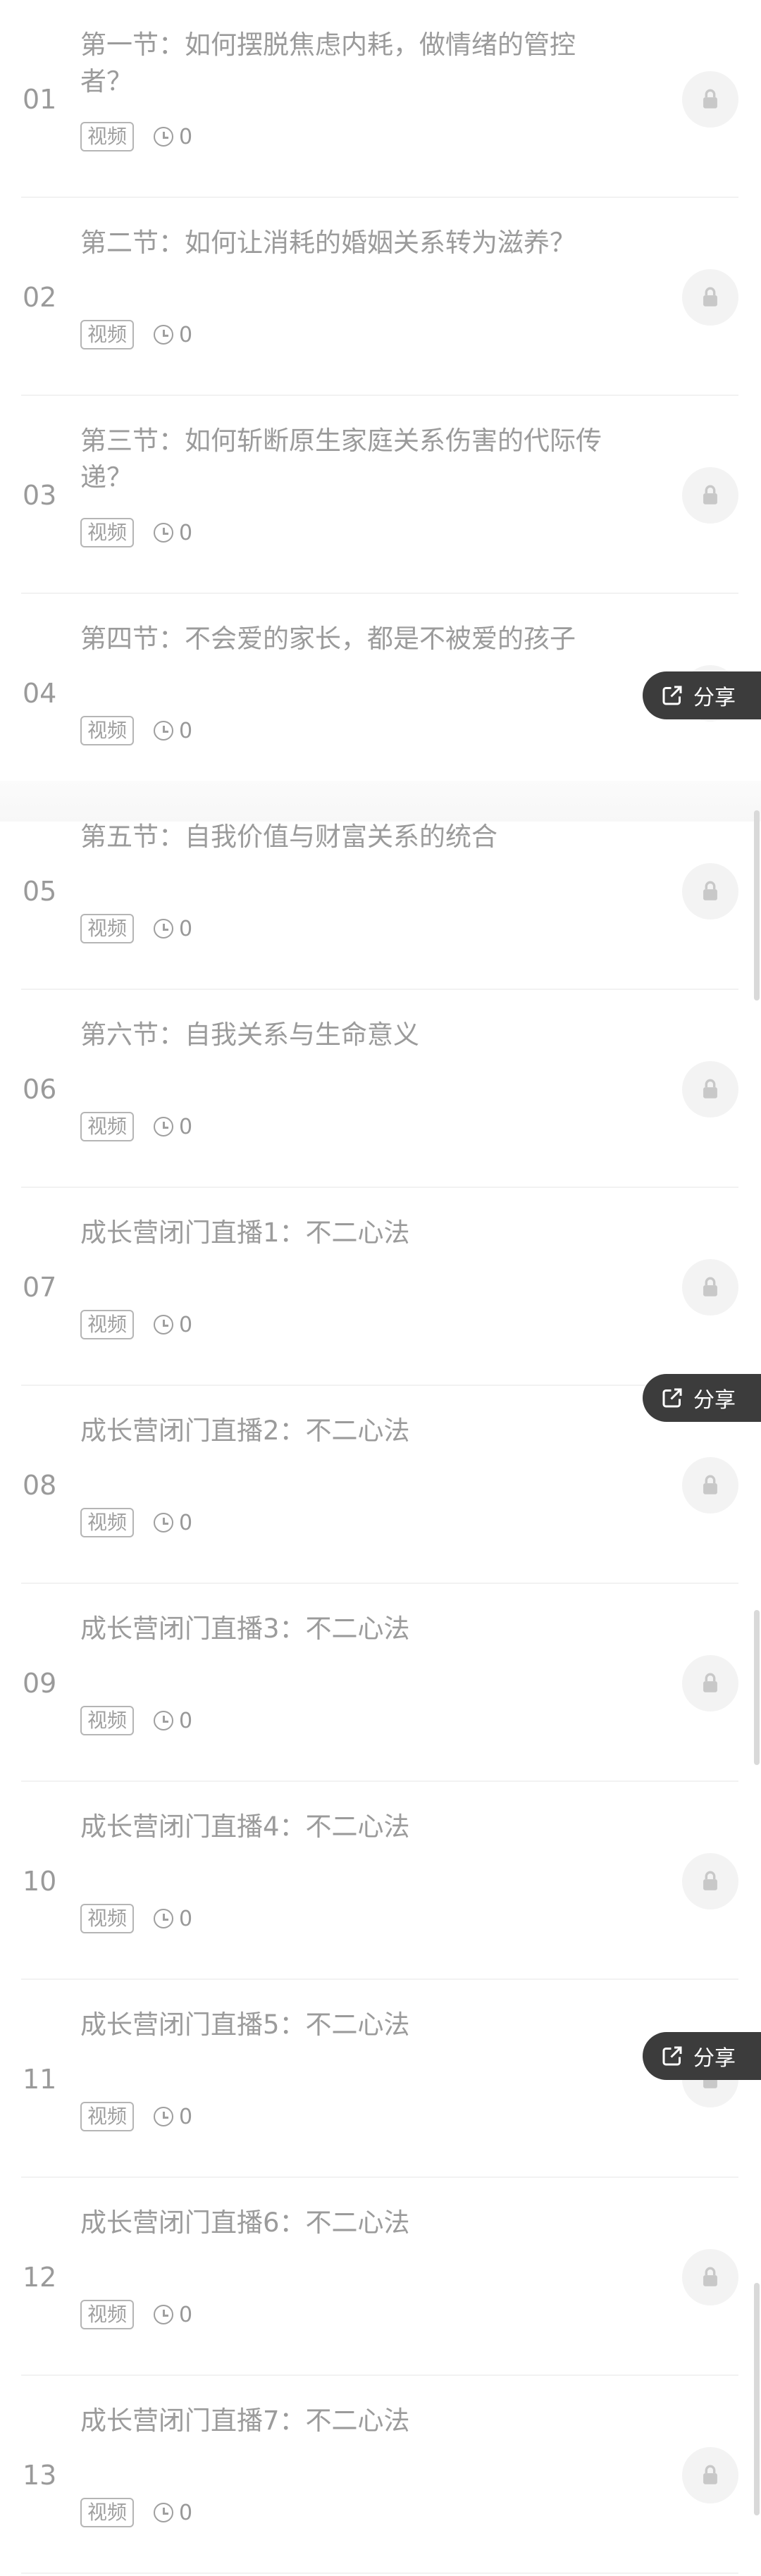 This screenshot has width=761, height=2576. I want to click on lesson-title: 成长营闭门直播4：不二心法, so click(245, 1827).